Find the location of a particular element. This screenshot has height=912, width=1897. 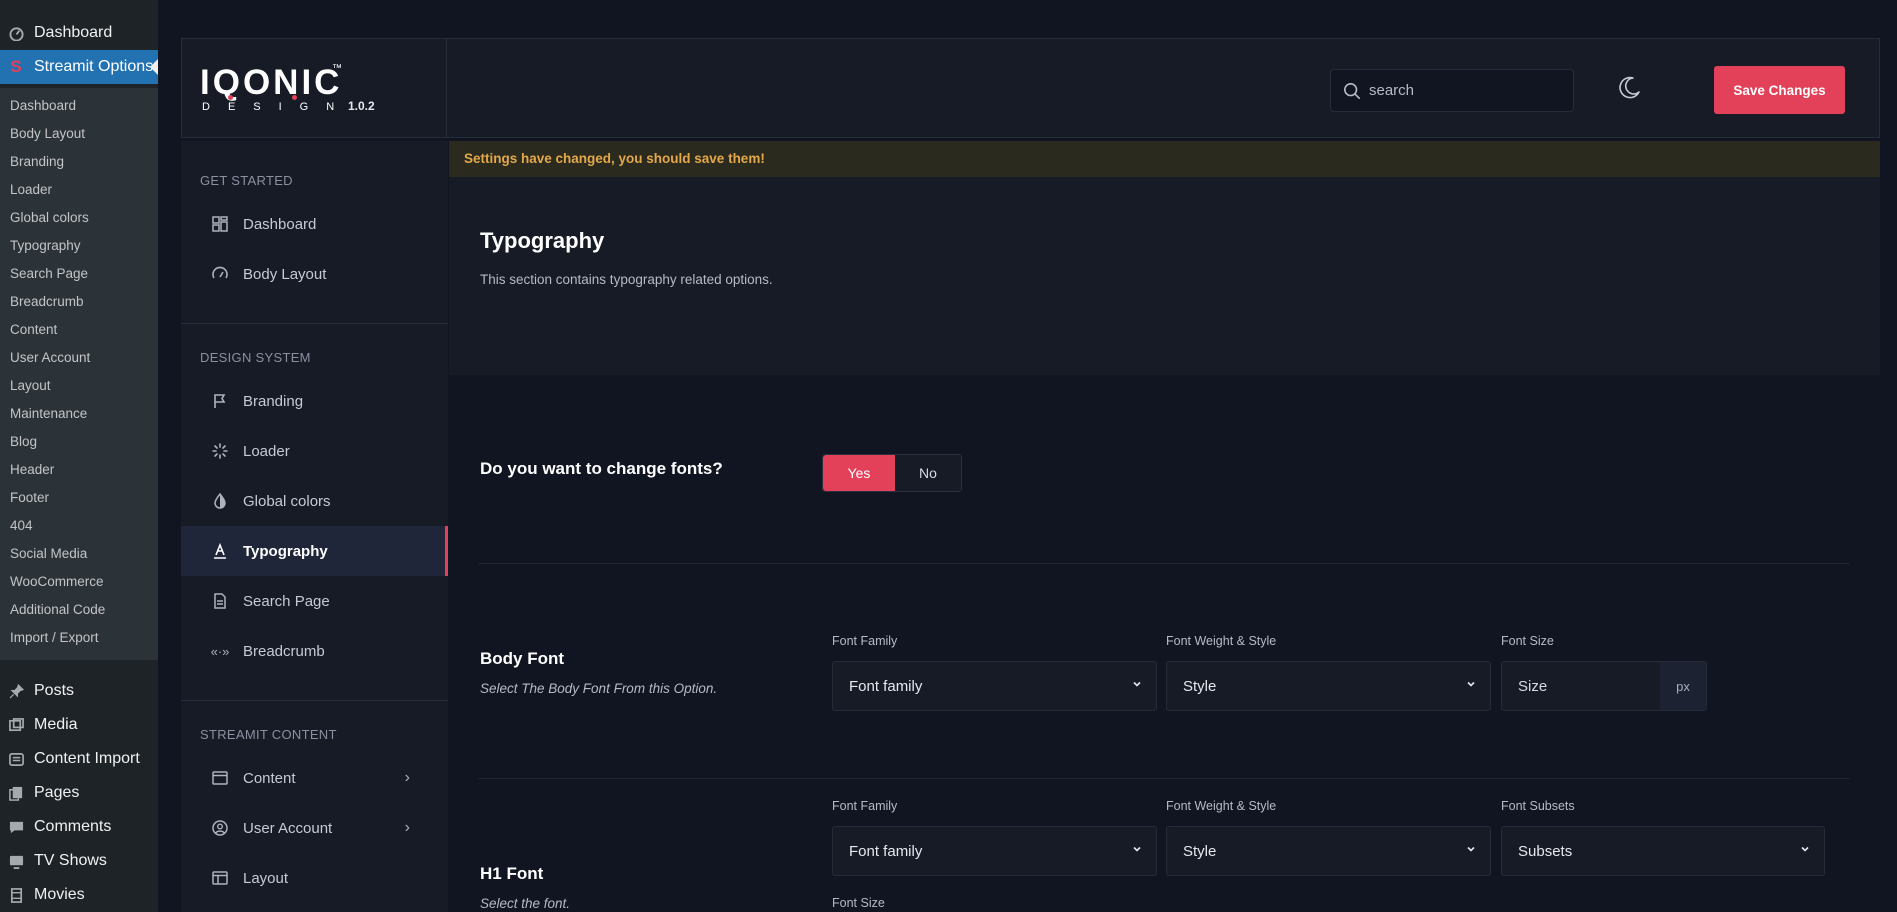

nav-item-body-layout: Body Layout is located at coordinates (314, 274).